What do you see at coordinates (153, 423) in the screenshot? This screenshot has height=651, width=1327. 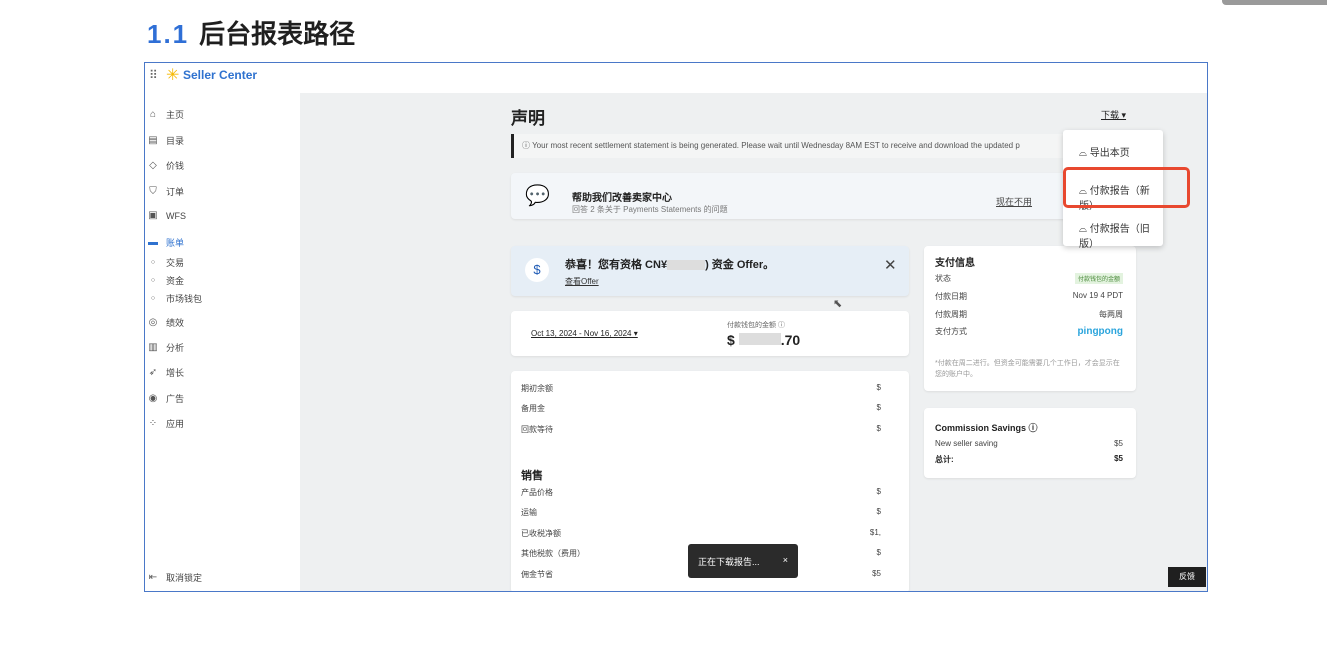 I see `apps-icon: ⁘` at bounding box center [153, 423].